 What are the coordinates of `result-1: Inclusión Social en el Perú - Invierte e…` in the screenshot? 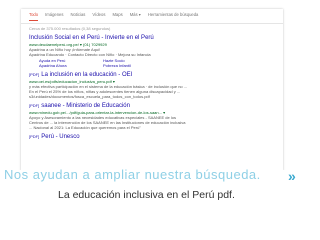 It's located at (145, 51).